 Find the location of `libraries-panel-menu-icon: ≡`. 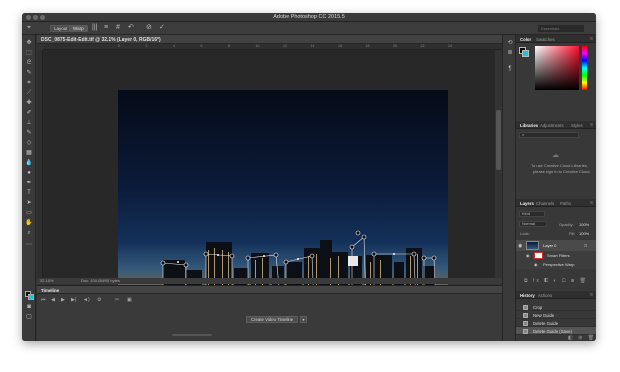

libraries-panel-menu-icon: ≡ is located at coordinates (591, 125).